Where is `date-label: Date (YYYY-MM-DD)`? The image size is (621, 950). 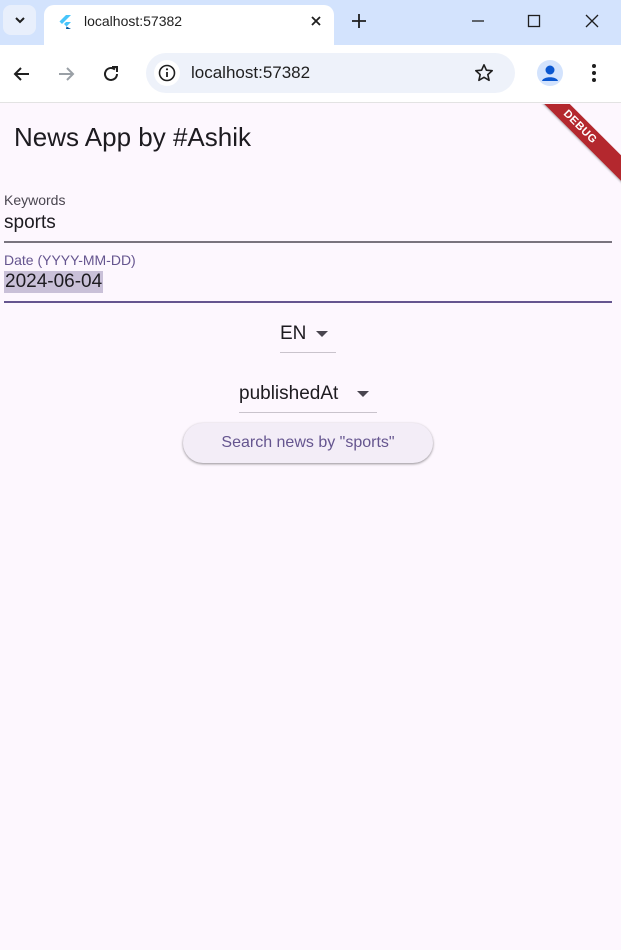
date-label: Date (YYYY-MM-DD) is located at coordinates (70, 260).